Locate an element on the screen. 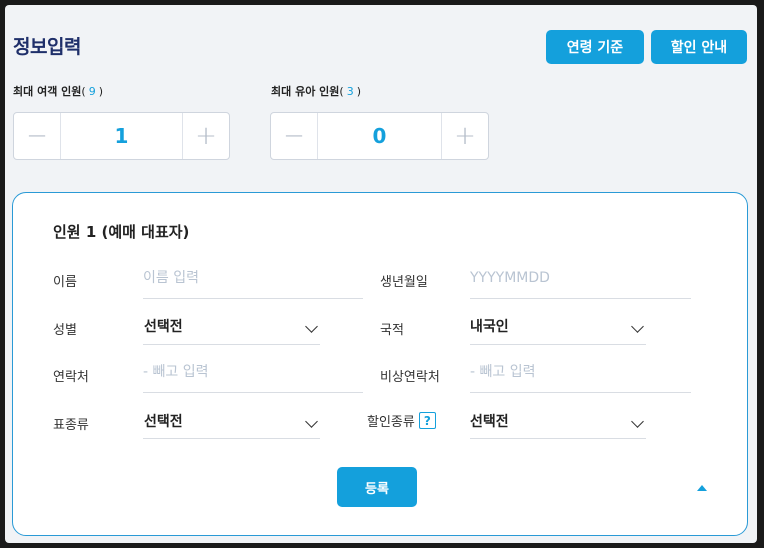 The height and width of the screenshot is (548, 764). infant-count-label-text: 최대 유아 인원 is located at coordinates (305, 91).